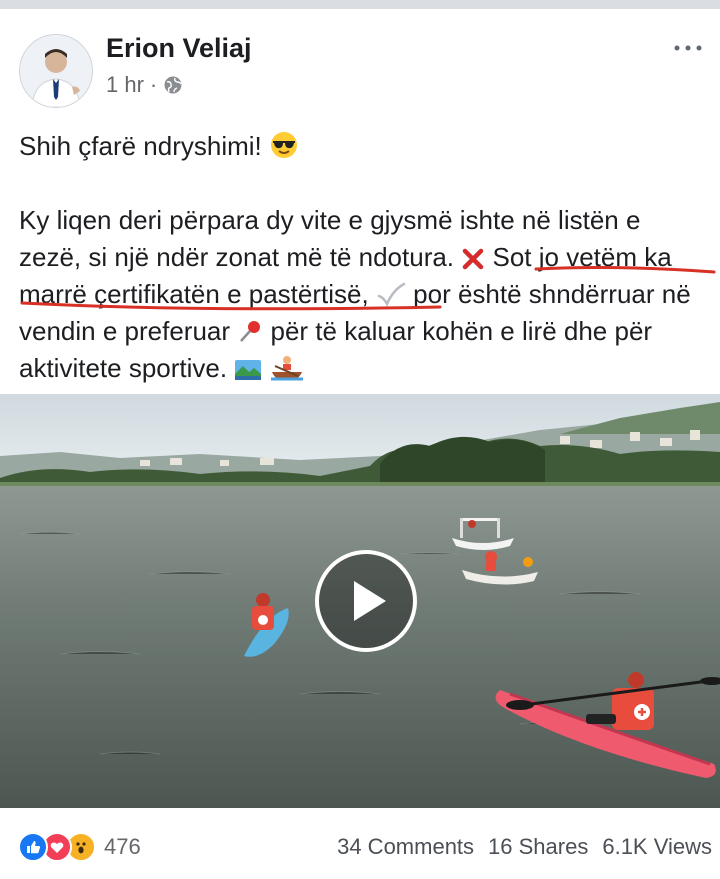 The width and height of the screenshot is (720, 879). I want to click on post-footer: 476 34 Comments 16 Shares 6.1K Views, so click(360, 849).